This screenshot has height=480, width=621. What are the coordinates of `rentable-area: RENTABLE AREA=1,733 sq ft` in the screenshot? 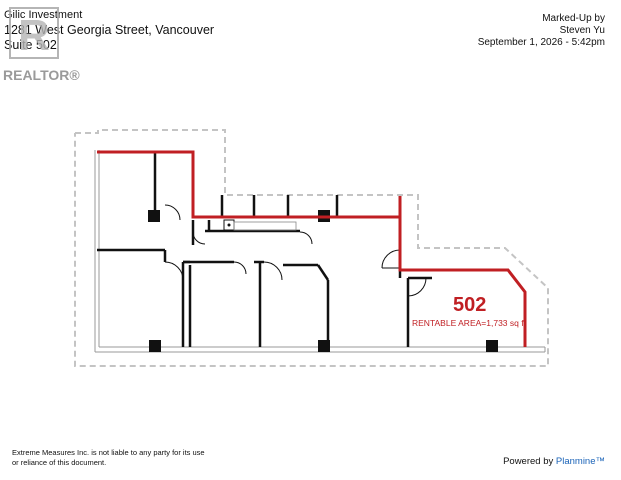 It's located at (469, 323).